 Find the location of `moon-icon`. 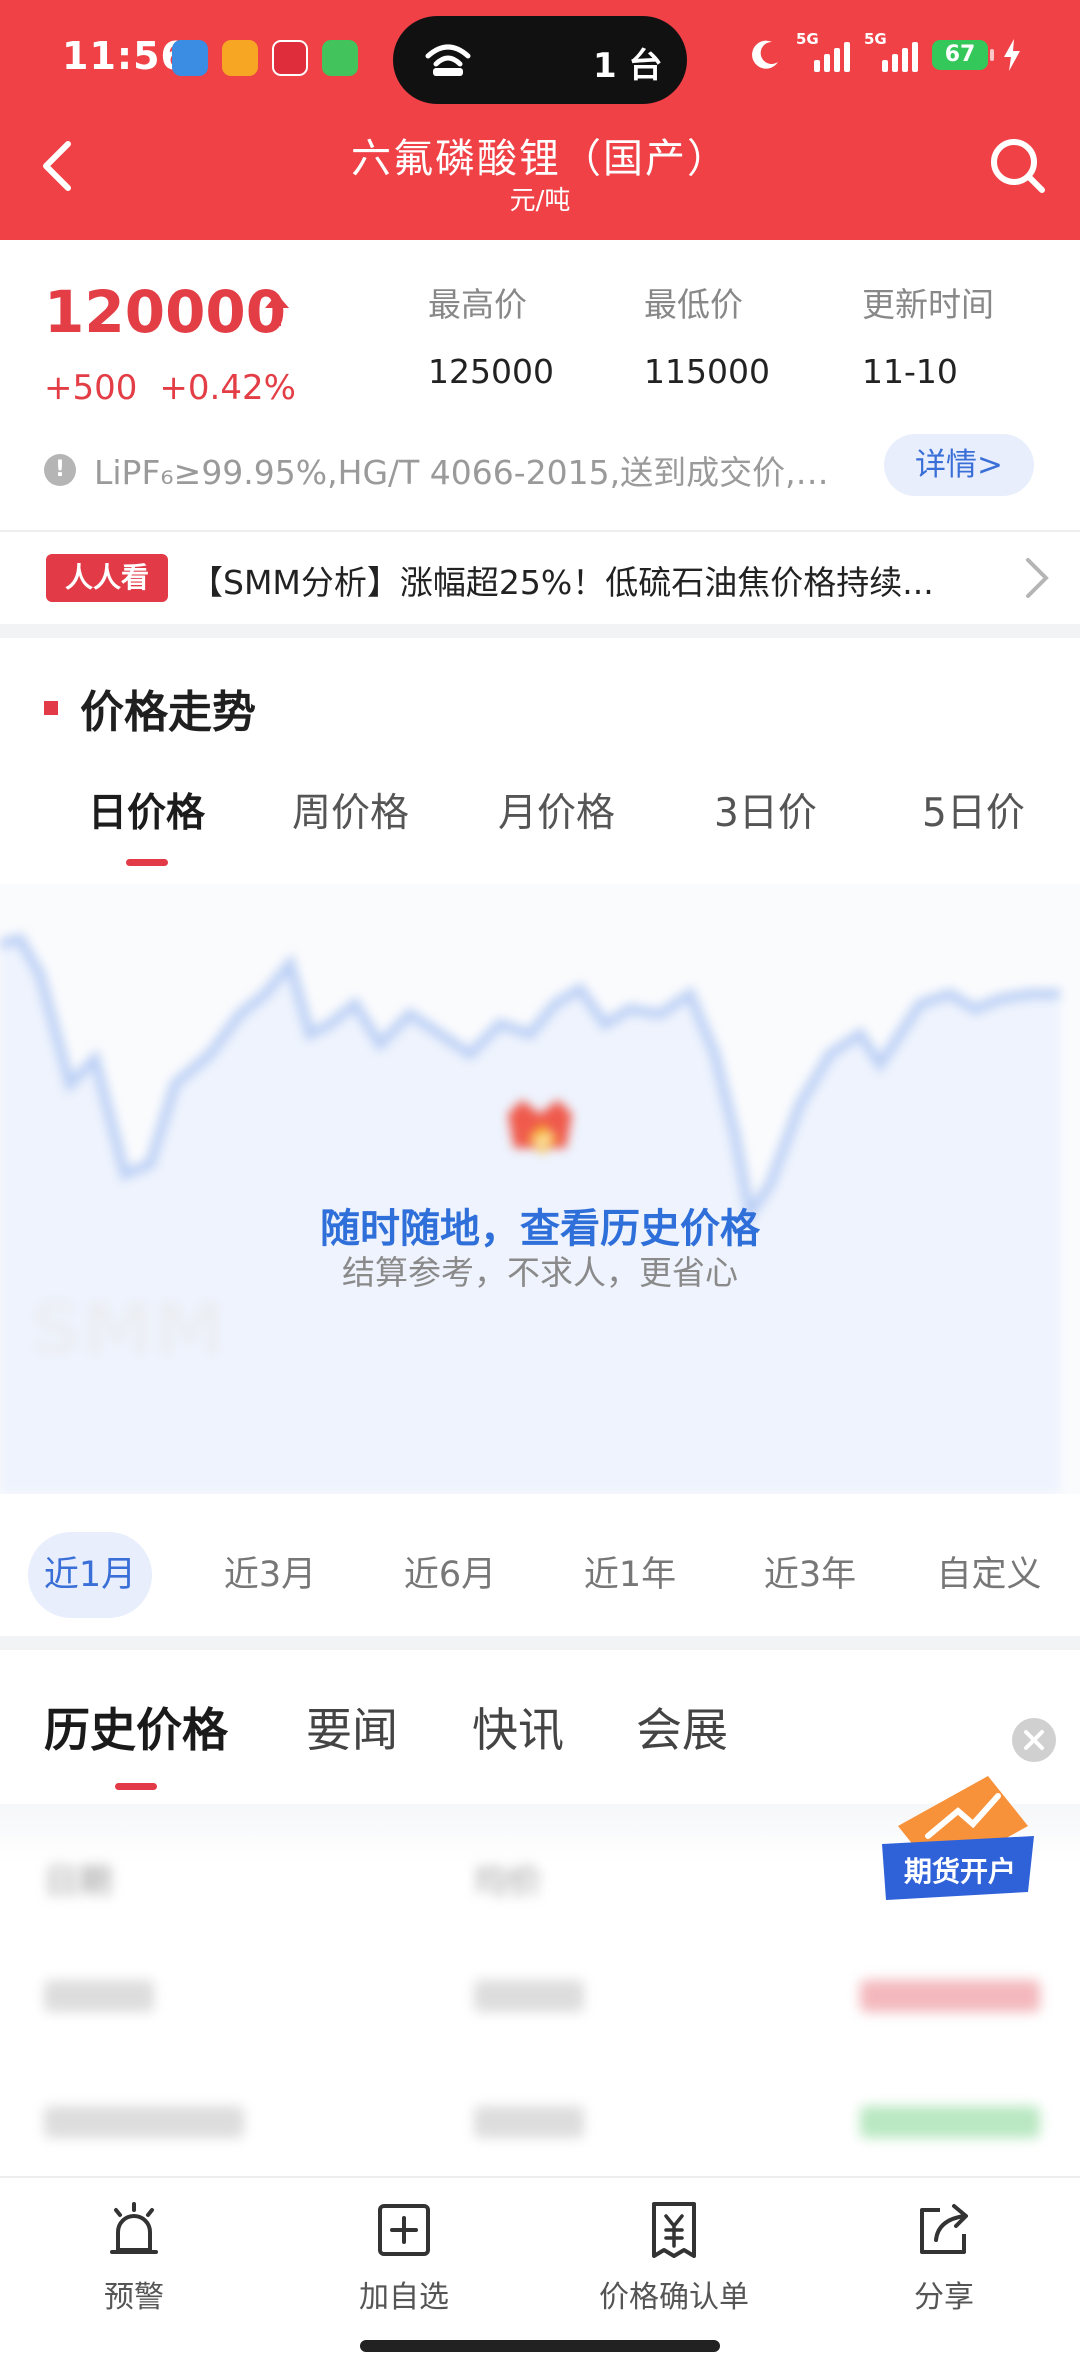

moon-icon is located at coordinates (765, 54).